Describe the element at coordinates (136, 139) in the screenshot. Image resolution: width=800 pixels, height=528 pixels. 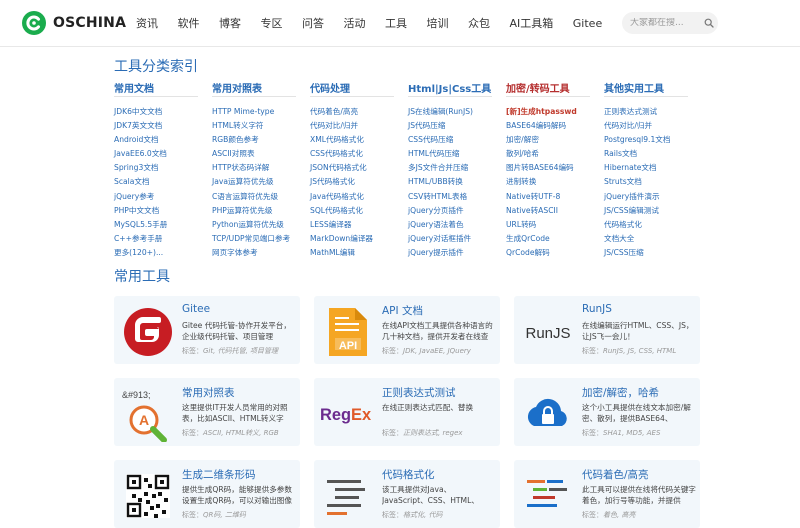
I see `index-link: Android文档` at that location.